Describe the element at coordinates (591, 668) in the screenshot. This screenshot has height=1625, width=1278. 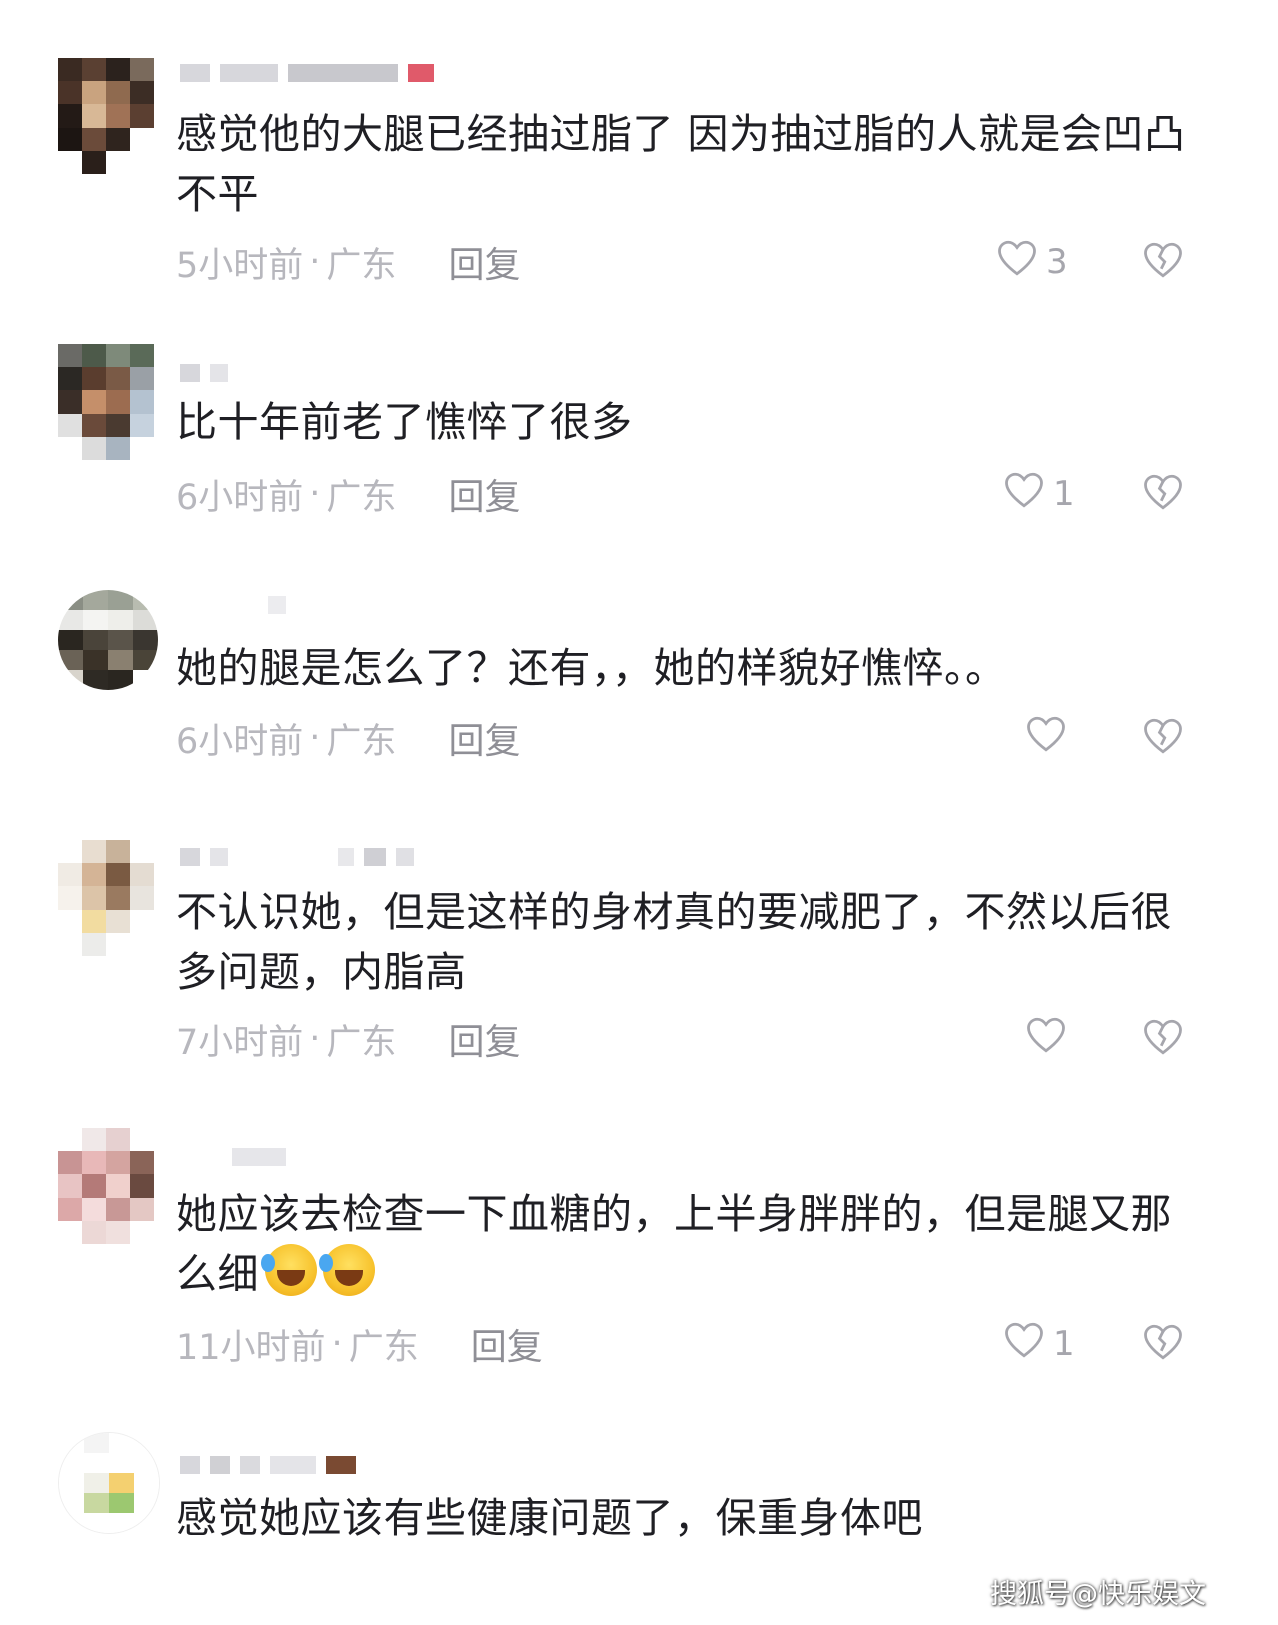
I see `comment-text: 她的腿是怎么了？还有，，她的样貌好憔悴。。` at that location.